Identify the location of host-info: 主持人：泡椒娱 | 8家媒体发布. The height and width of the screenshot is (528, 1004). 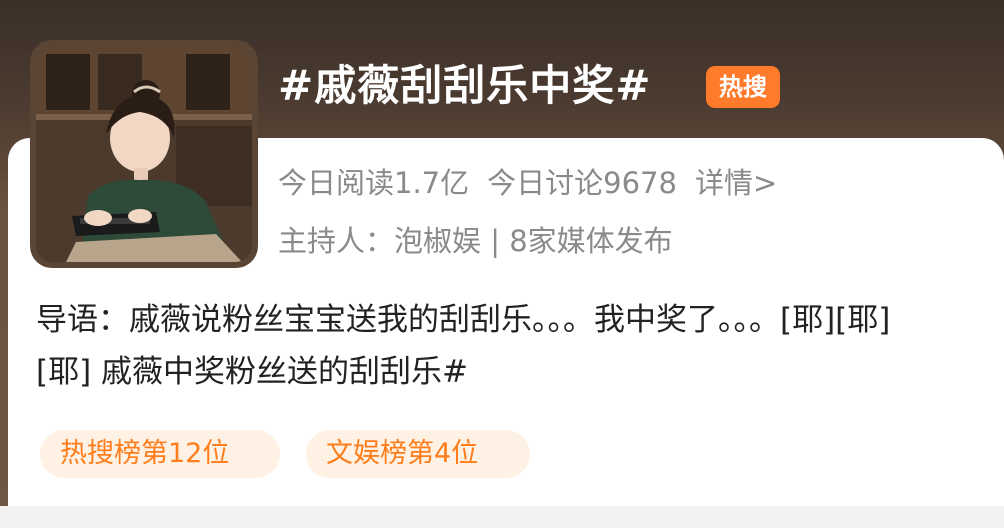
(475, 241).